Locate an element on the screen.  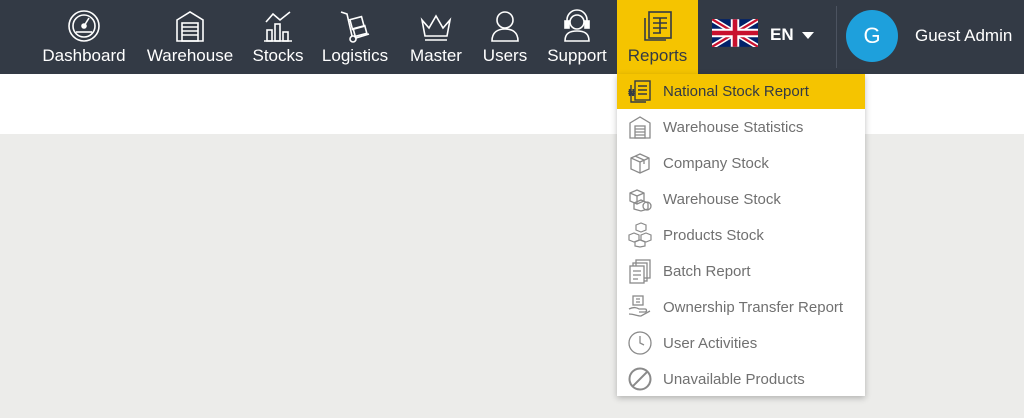
menu-item-national-stock-report: ₦ National Stock Report is located at coordinates (741, 91).